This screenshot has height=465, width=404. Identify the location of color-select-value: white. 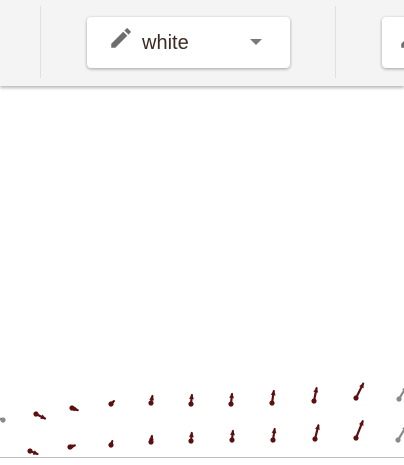
(165, 43).